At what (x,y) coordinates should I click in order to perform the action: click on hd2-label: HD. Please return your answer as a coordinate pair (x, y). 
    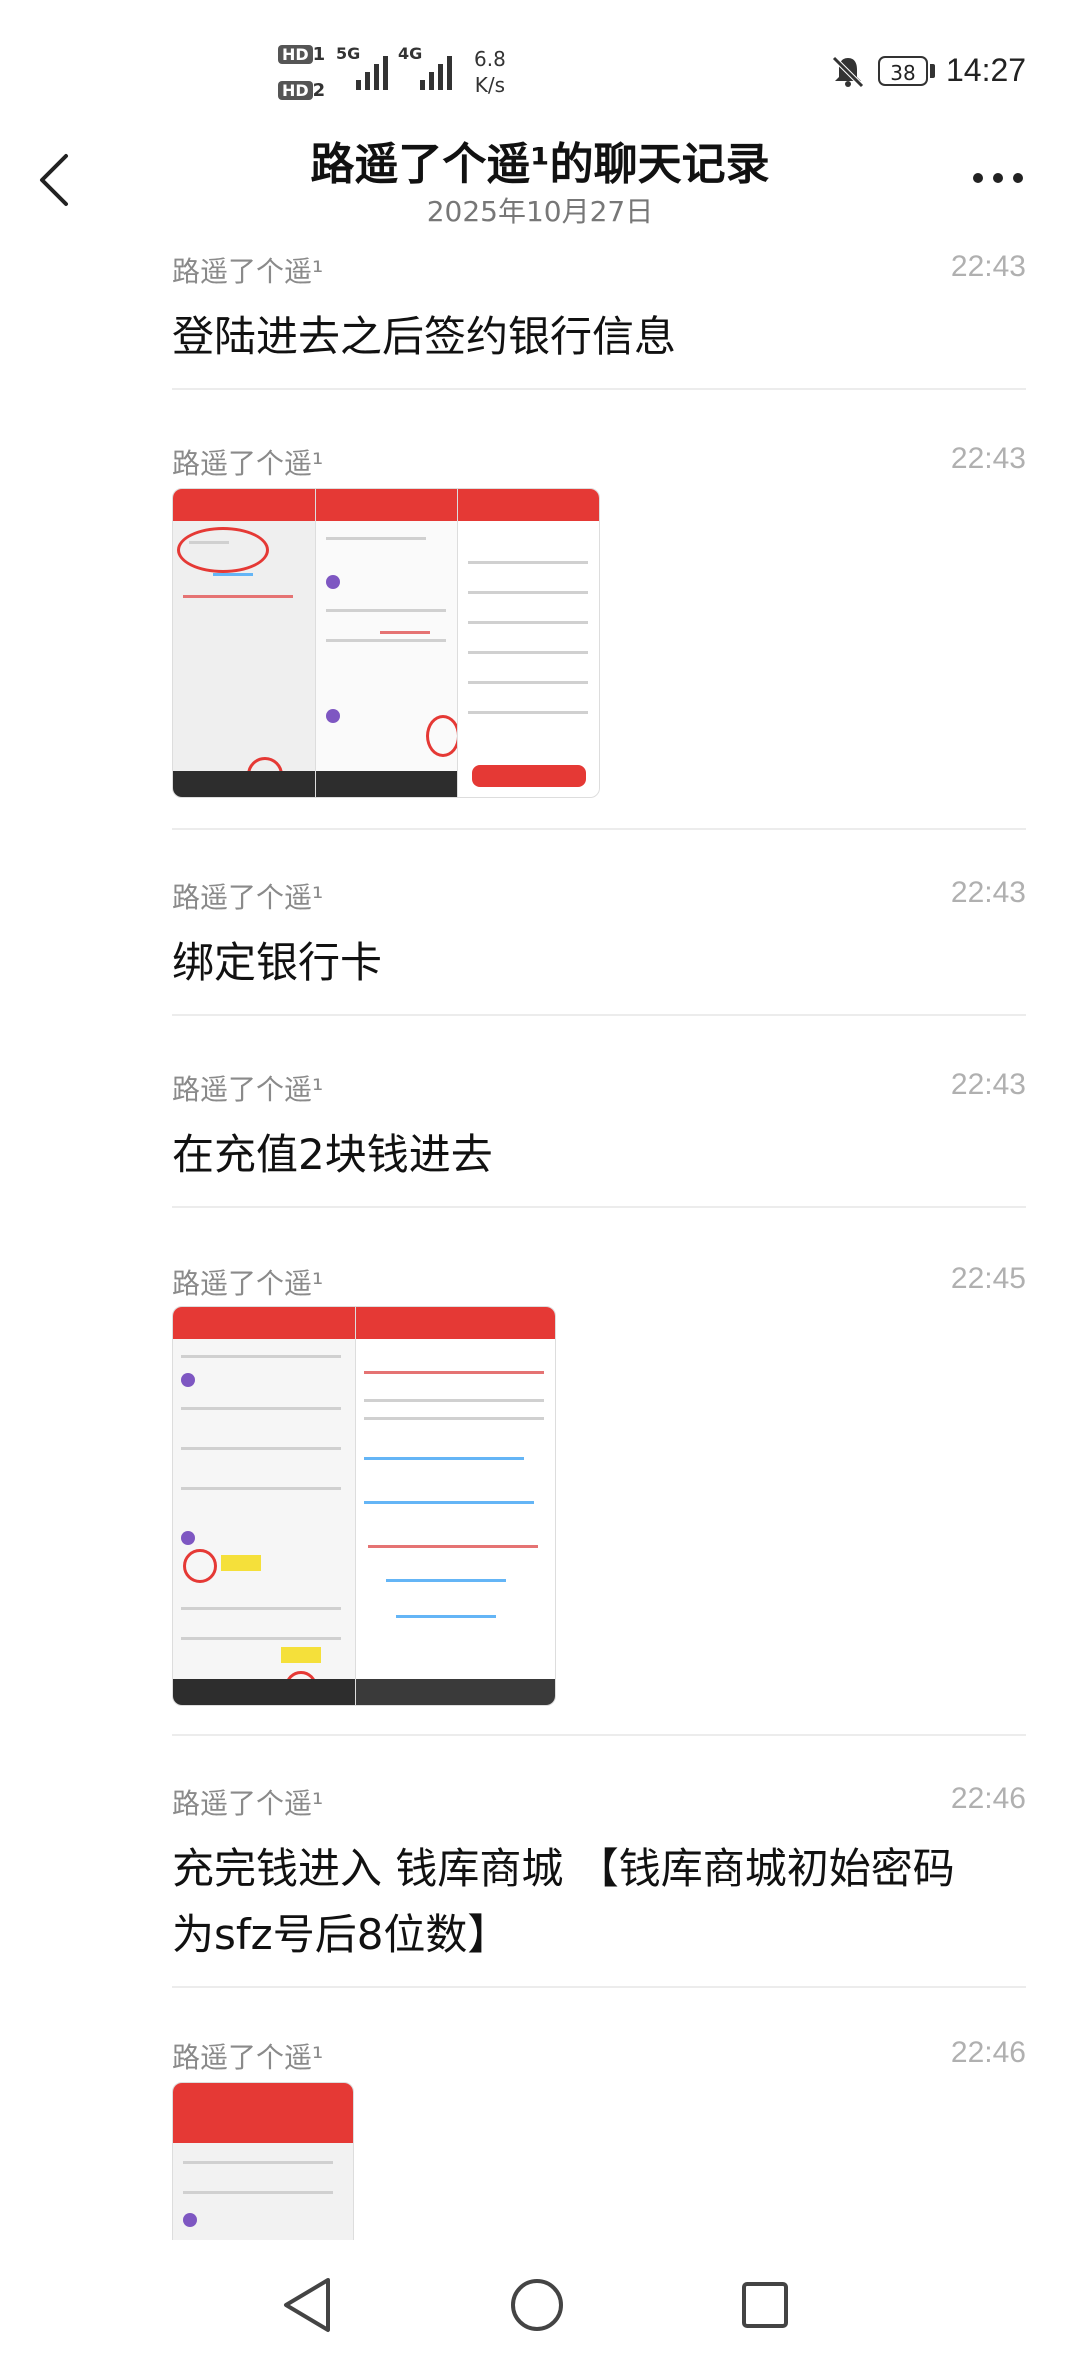
    Looking at the image, I should click on (295, 90).